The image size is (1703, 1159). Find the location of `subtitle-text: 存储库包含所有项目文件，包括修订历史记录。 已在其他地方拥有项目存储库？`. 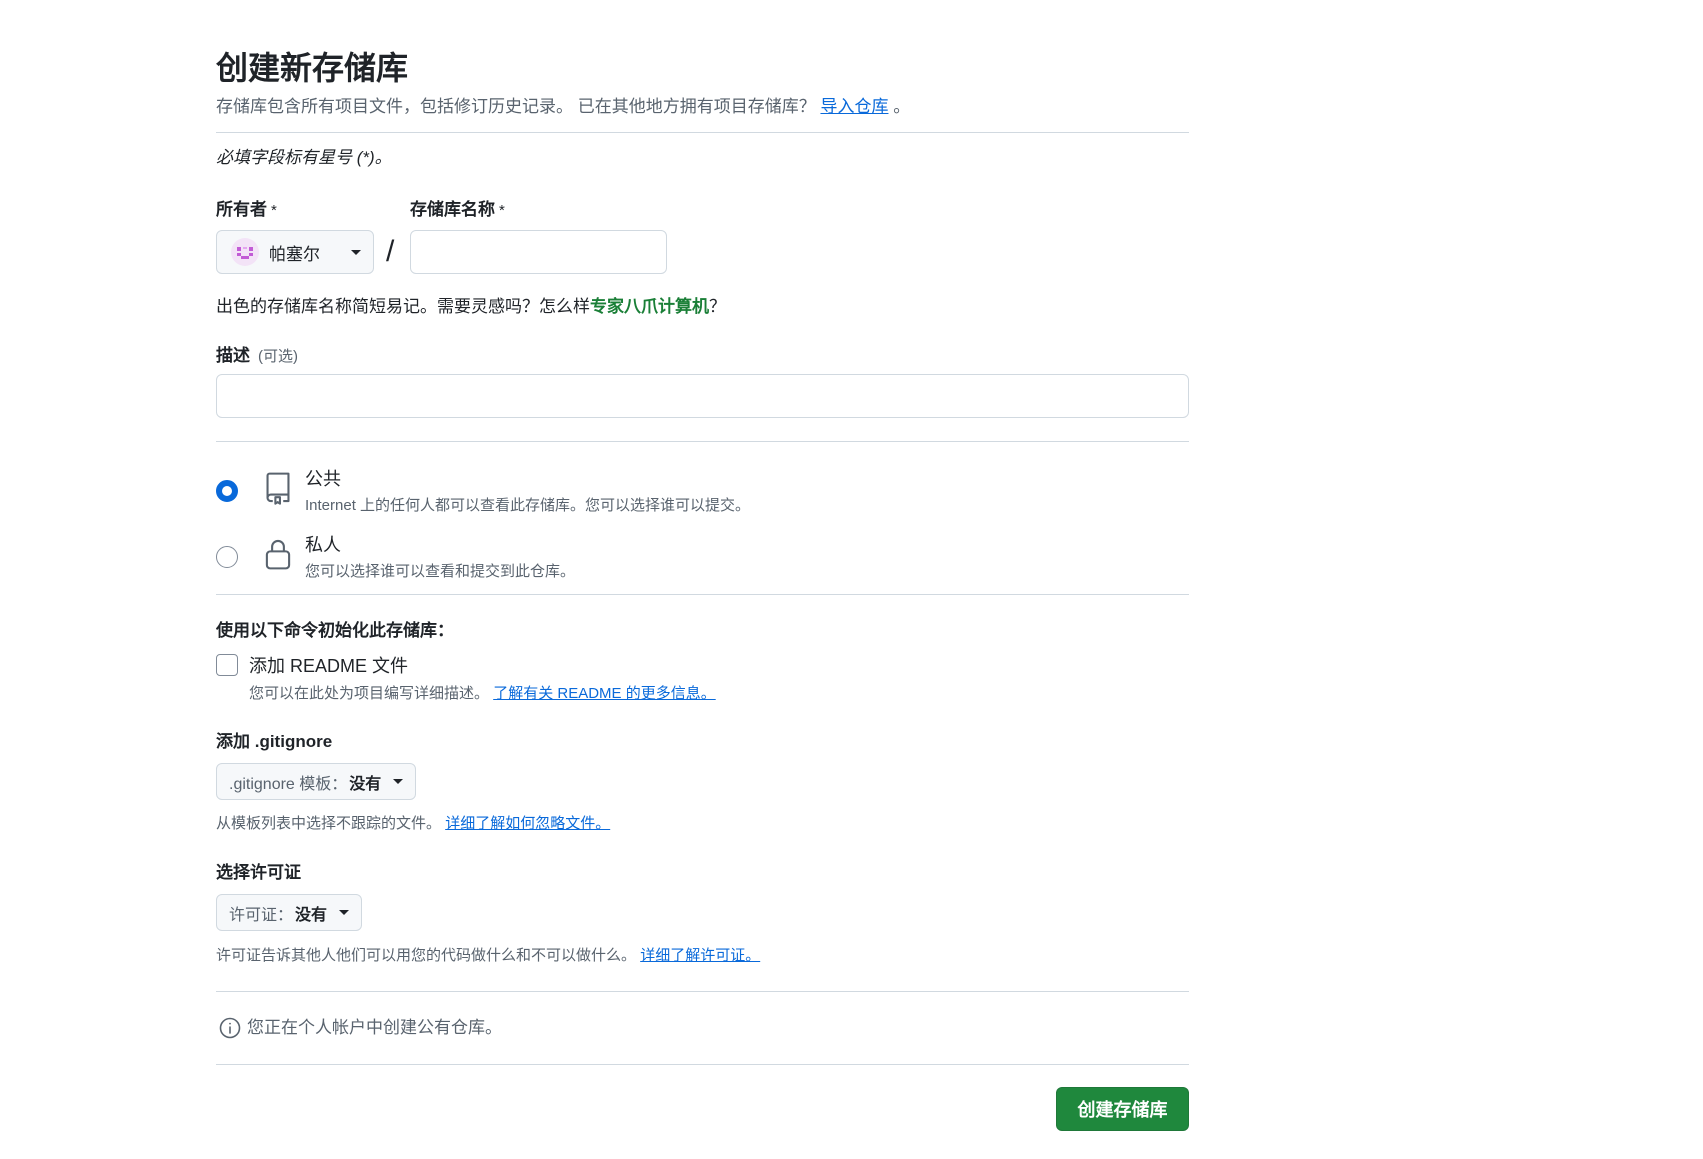

subtitle-text: 存储库包含所有项目文件，包括修订历史记录。 已在其他地方拥有项目存储库？ is located at coordinates (516, 106).